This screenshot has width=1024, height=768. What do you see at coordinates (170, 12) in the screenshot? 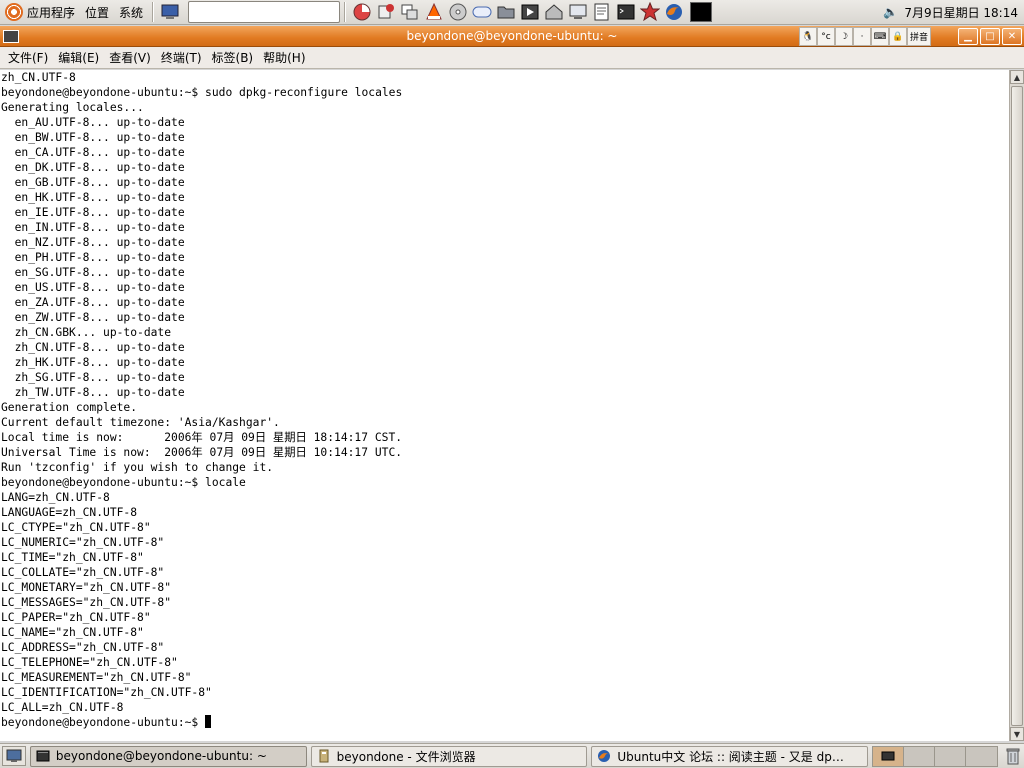
I see `screen-icon` at bounding box center [170, 12].